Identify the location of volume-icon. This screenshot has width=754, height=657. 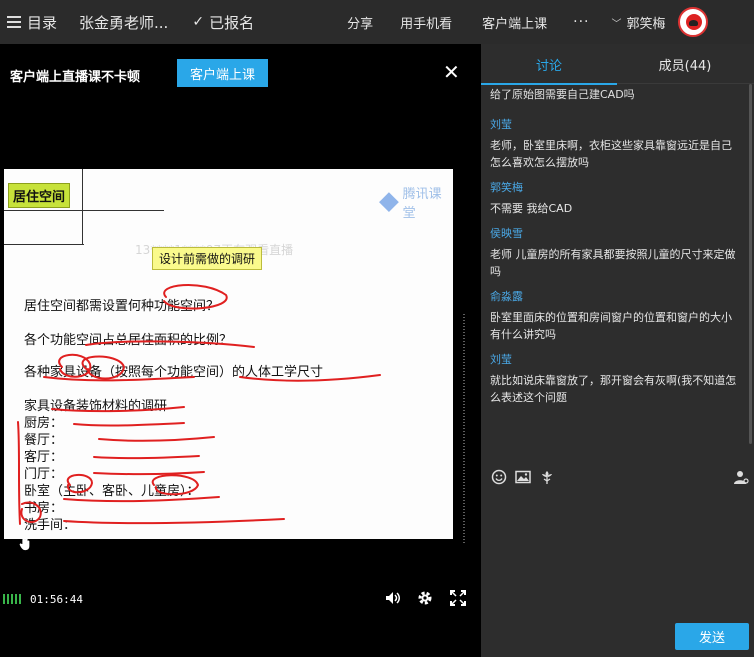
(393, 598).